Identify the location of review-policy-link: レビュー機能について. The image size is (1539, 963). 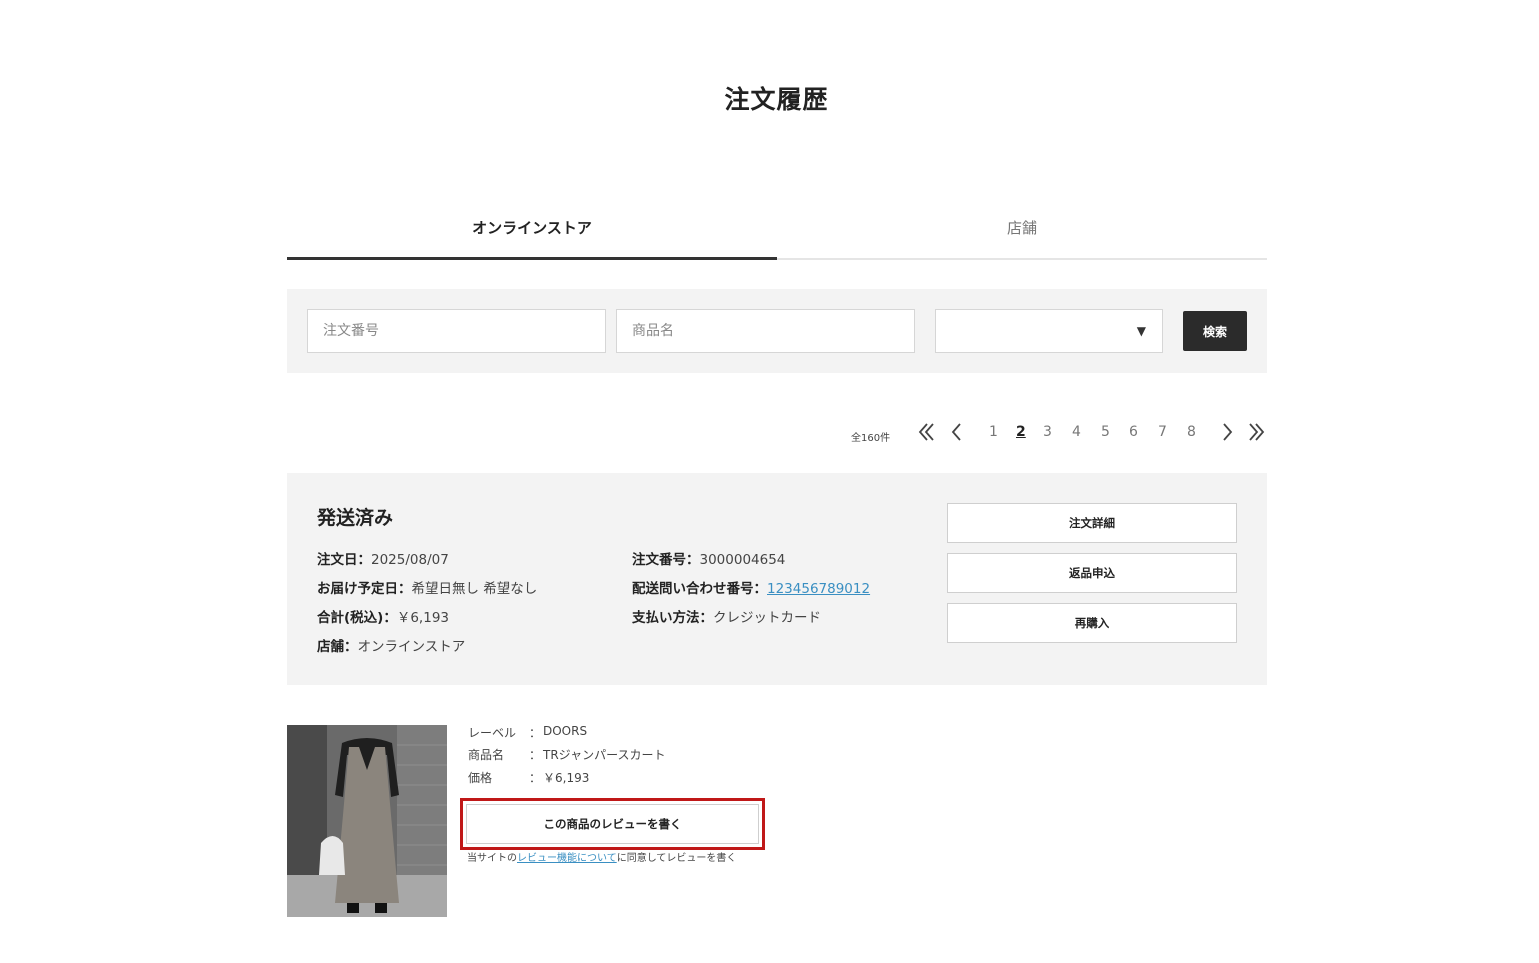
(567, 858).